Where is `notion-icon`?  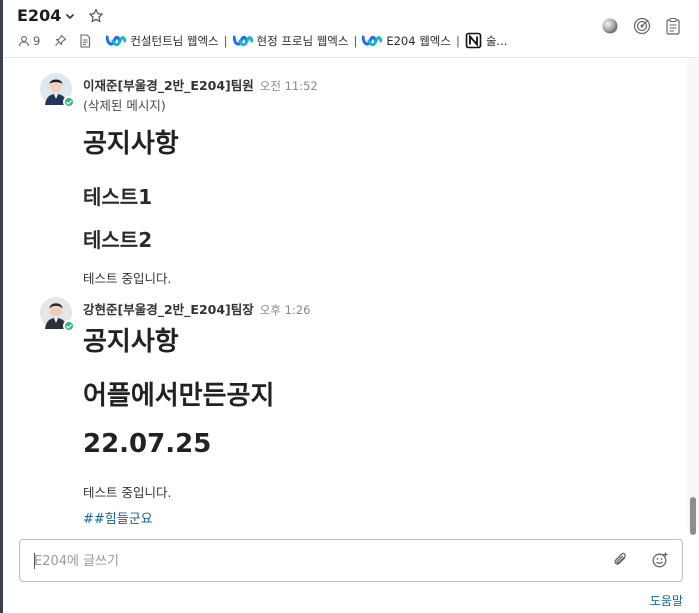 notion-icon is located at coordinates (473, 40).